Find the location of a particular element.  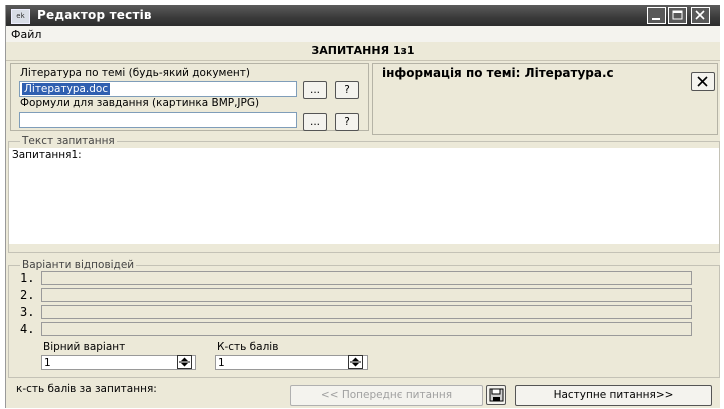

correct-variant-label: Вірний варіант is located at coordinates (84, 347).